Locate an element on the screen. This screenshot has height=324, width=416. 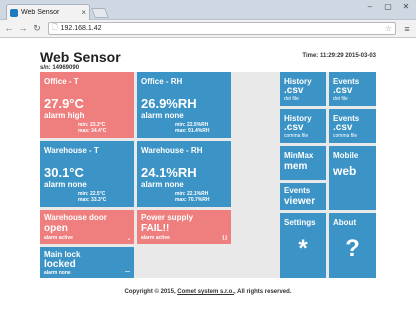
forward-icon: → is located at coordinates (23, 28).